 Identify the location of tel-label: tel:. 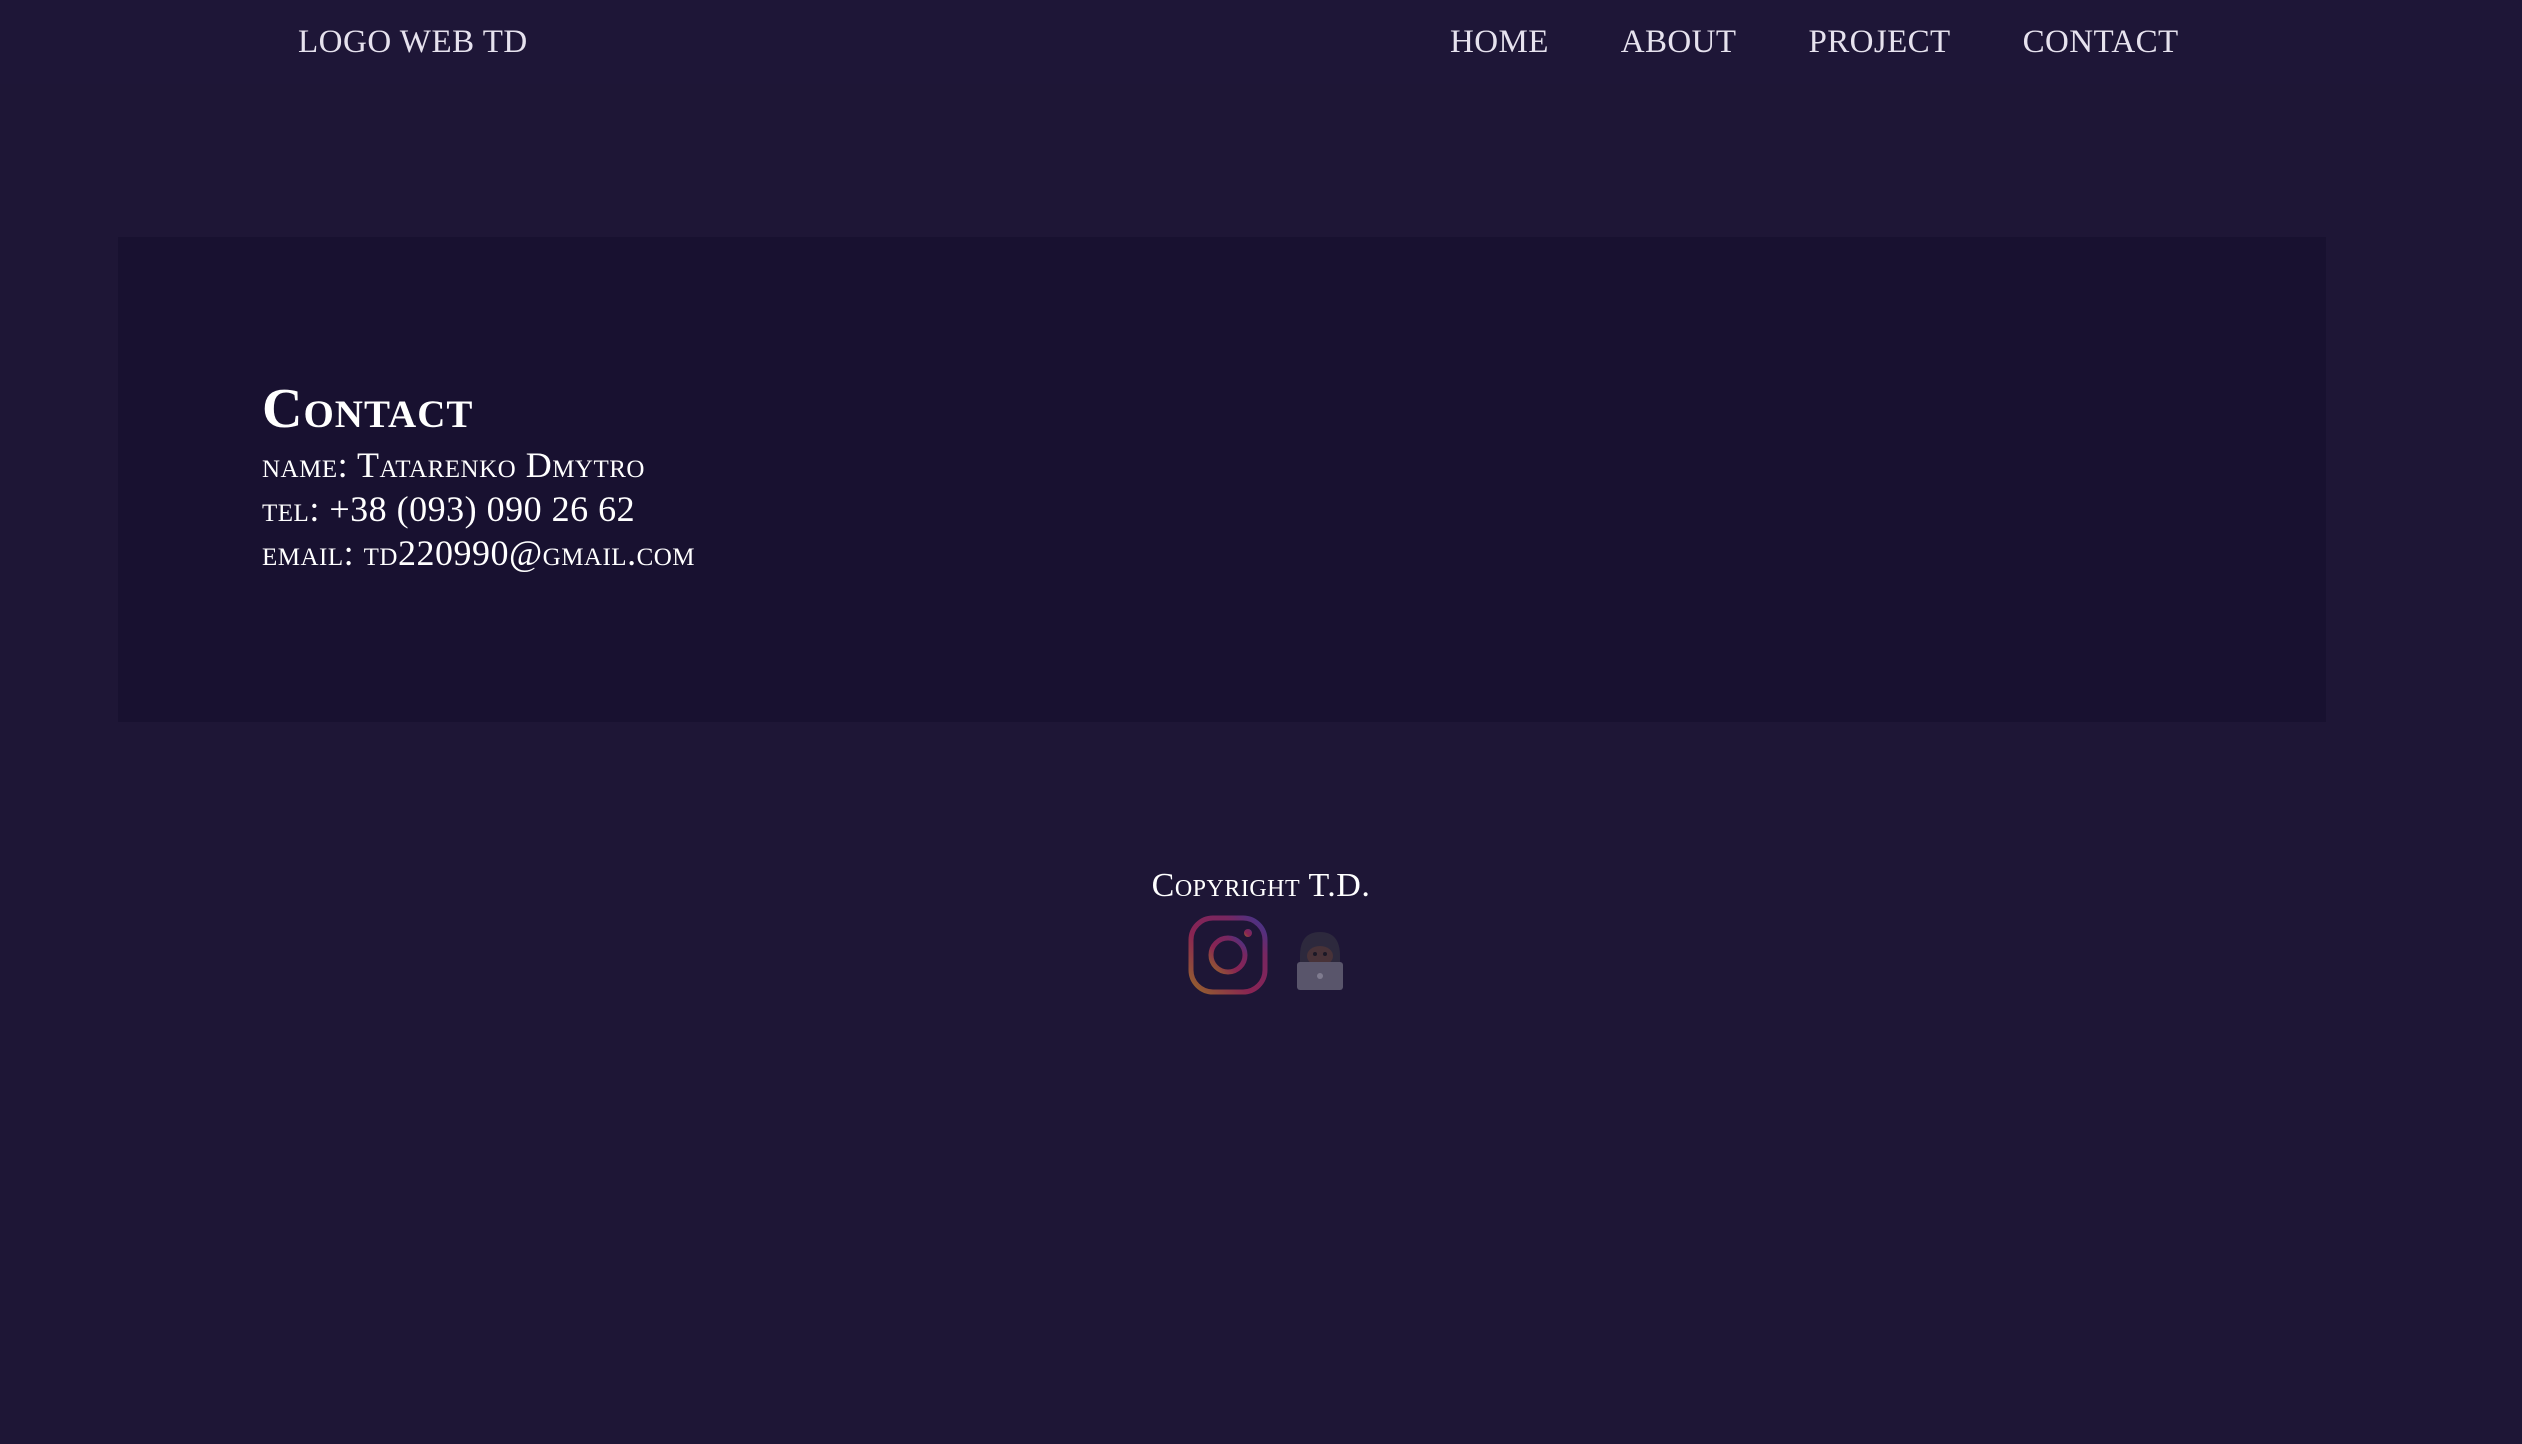
(291, 509).